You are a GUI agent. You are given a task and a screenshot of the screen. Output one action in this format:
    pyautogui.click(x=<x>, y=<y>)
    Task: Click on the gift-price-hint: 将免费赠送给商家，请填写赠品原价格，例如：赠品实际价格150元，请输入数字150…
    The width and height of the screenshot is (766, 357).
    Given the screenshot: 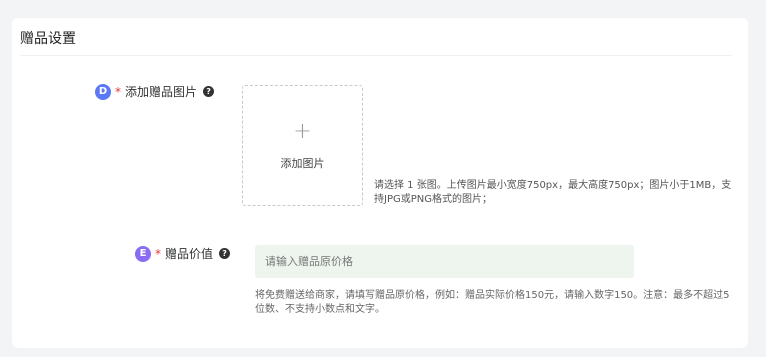 What is the action you would take?
    pyautogui.click(x=492, y=302)
    